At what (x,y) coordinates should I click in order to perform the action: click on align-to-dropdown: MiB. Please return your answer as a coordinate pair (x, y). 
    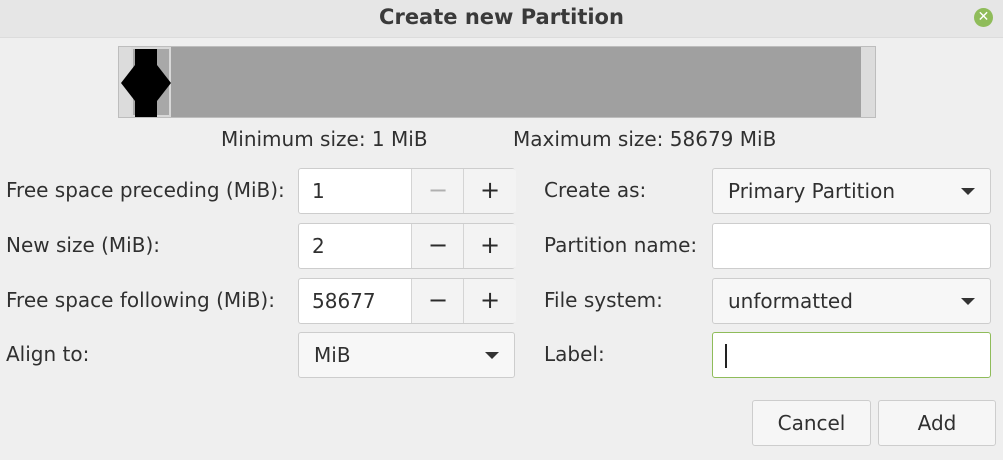
    Looking at the image, I should click on (406, 355).